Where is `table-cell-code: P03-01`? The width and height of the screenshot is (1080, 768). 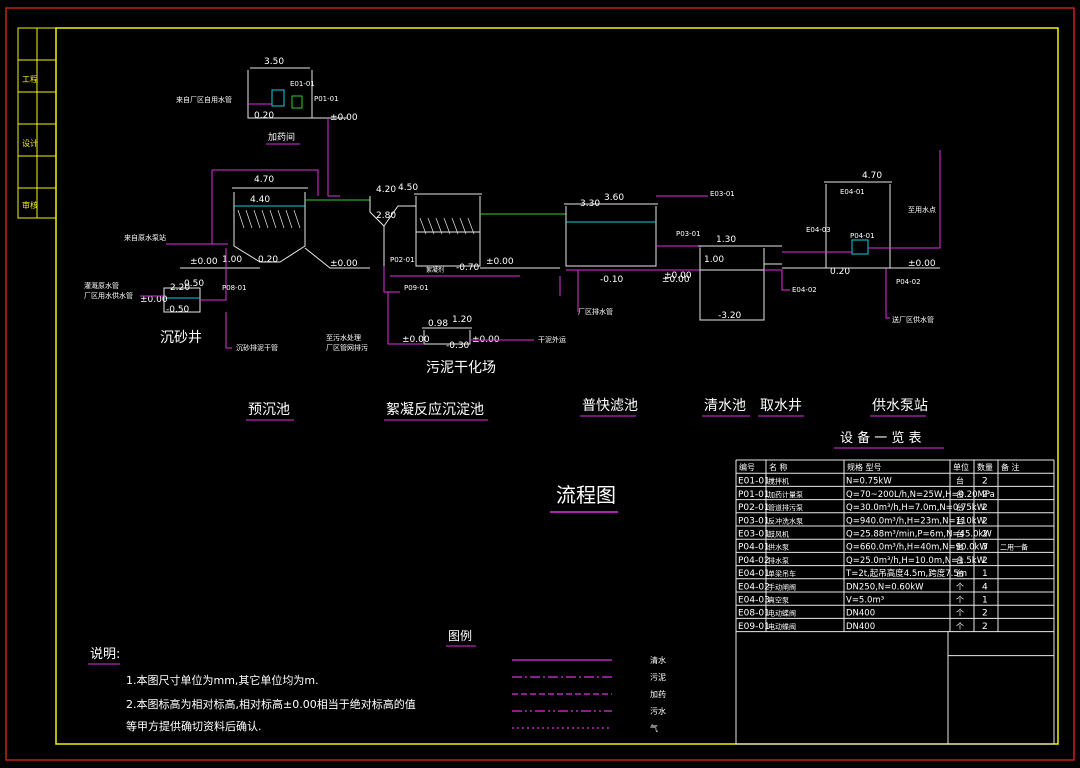
table-cell-code: P03-01 is located at coordinates (754, 521).